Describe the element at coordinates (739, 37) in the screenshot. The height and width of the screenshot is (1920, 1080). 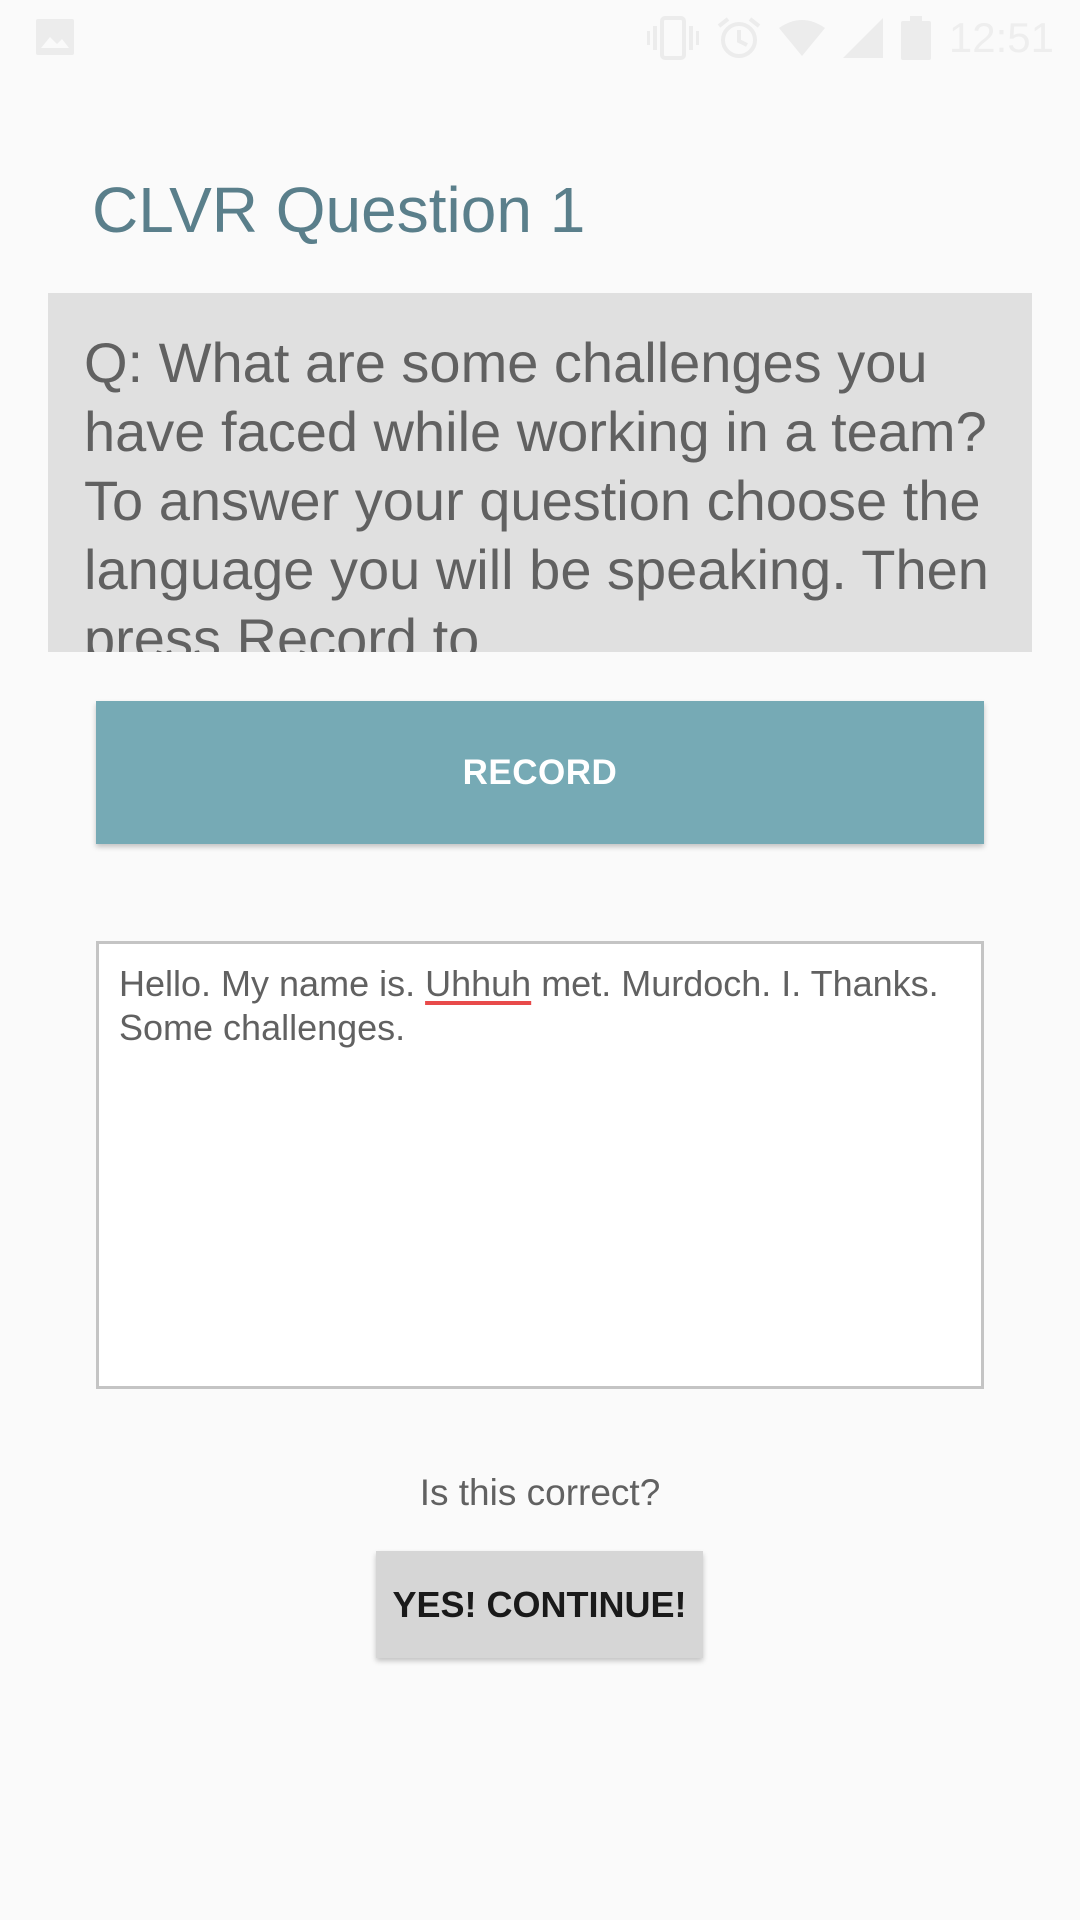
I see `alarm-icon` at that location.